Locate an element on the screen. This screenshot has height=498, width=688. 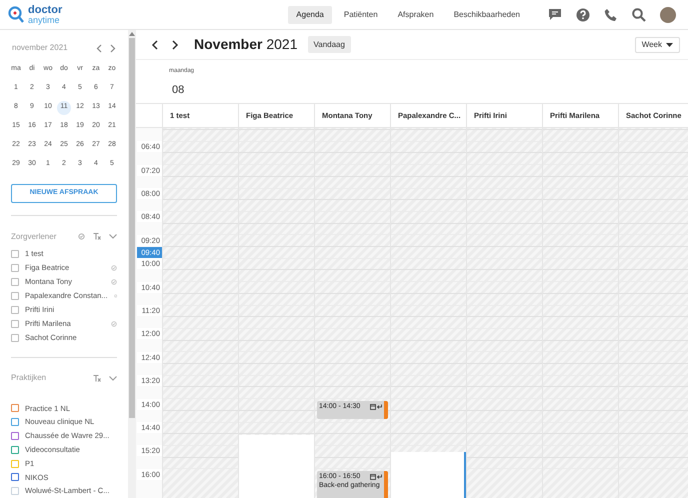
next-week-icon is located at coordinates (175, 45).